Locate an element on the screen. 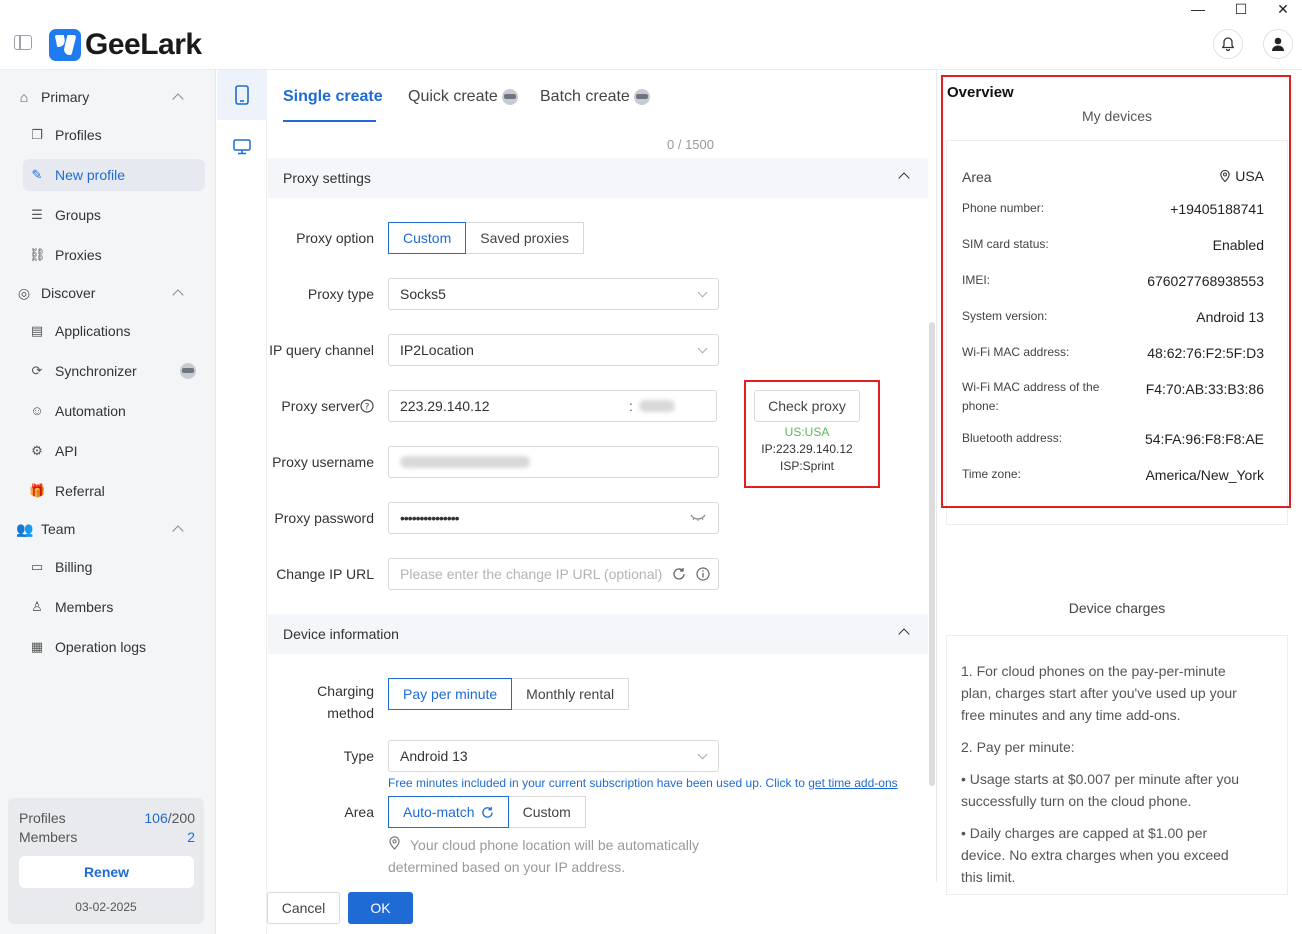  nav-item-referral: 🎁 Referral is located at coordinates (114, 491).